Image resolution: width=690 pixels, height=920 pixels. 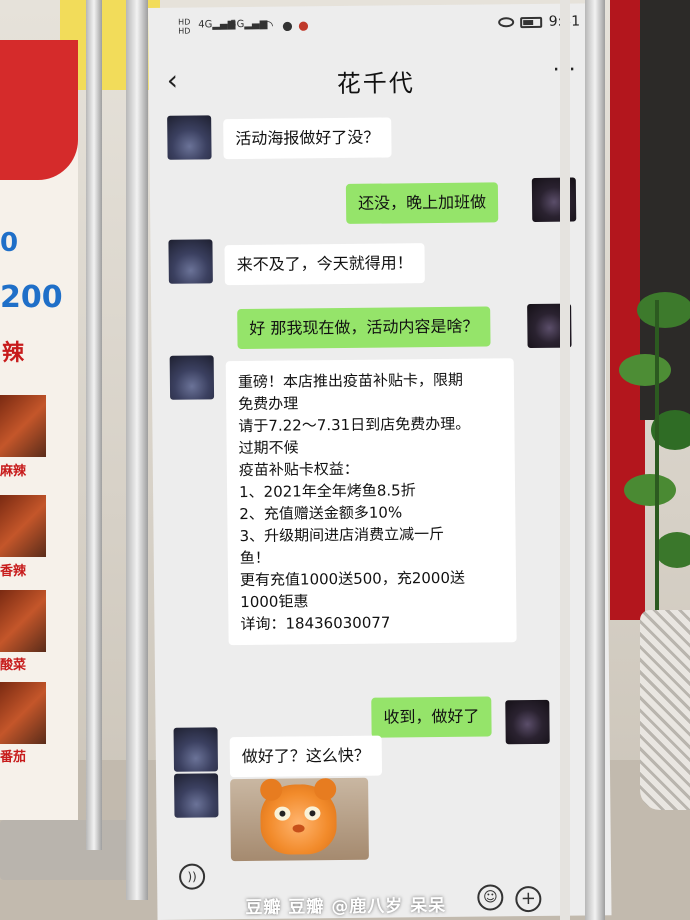 What do you see at coordinates (327, 491) in the screenshot?
I see `message-line: 1、2021年全年烤鱼8.5折` at bounding box center [327, 491].